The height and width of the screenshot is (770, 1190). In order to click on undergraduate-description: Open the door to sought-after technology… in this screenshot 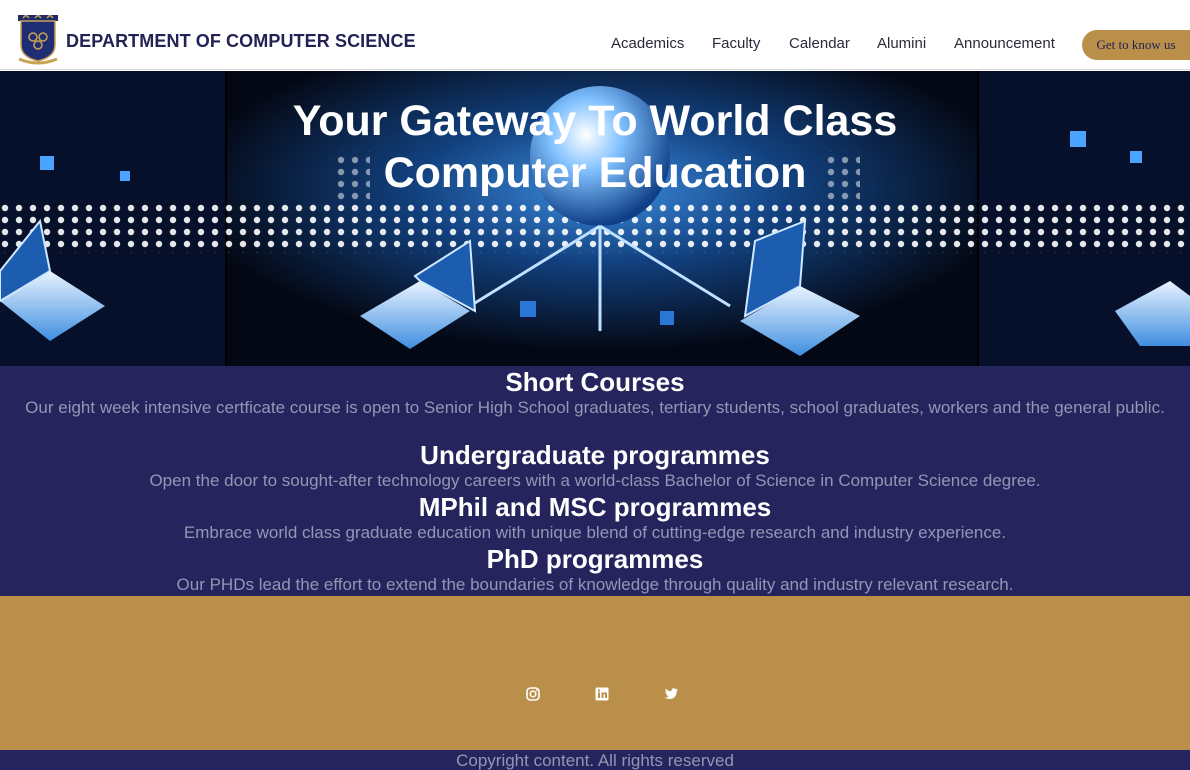, I will do `click(595, 480)`.